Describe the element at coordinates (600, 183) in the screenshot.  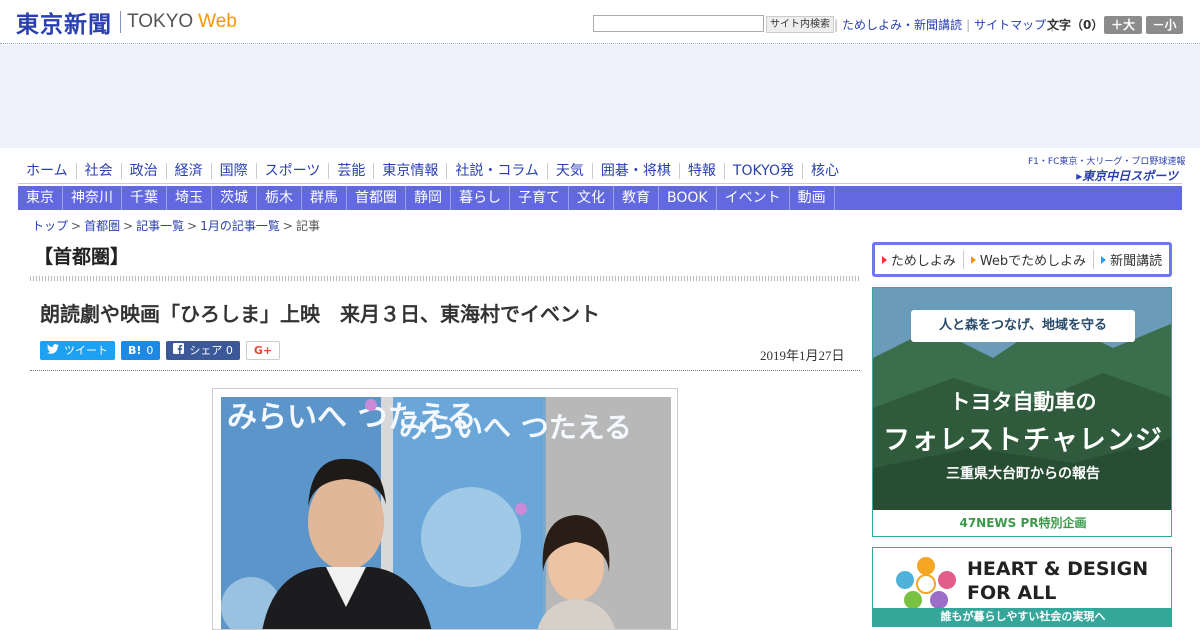
I see `nav-divider` at that location.